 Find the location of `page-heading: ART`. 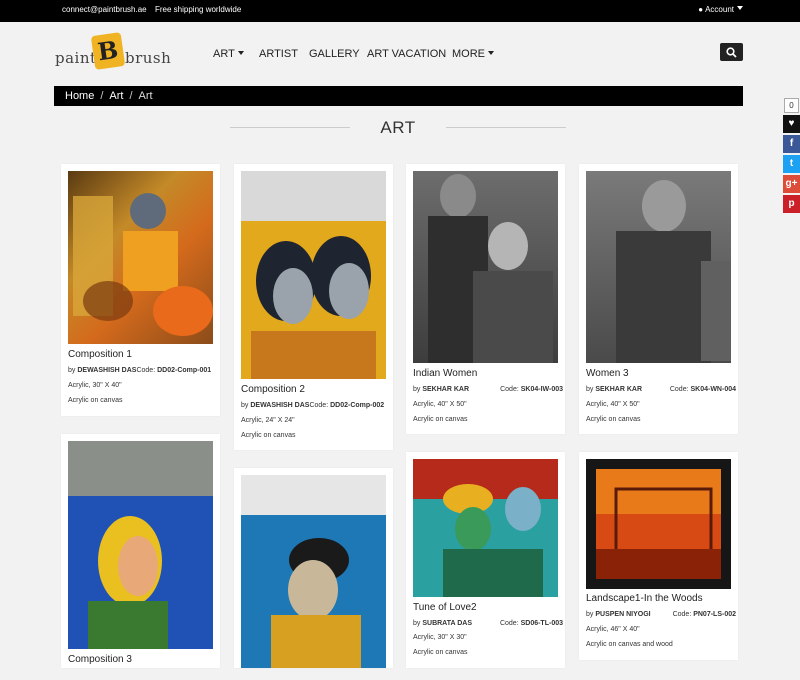

page-heading: ART is located at coordinates (398, 128).